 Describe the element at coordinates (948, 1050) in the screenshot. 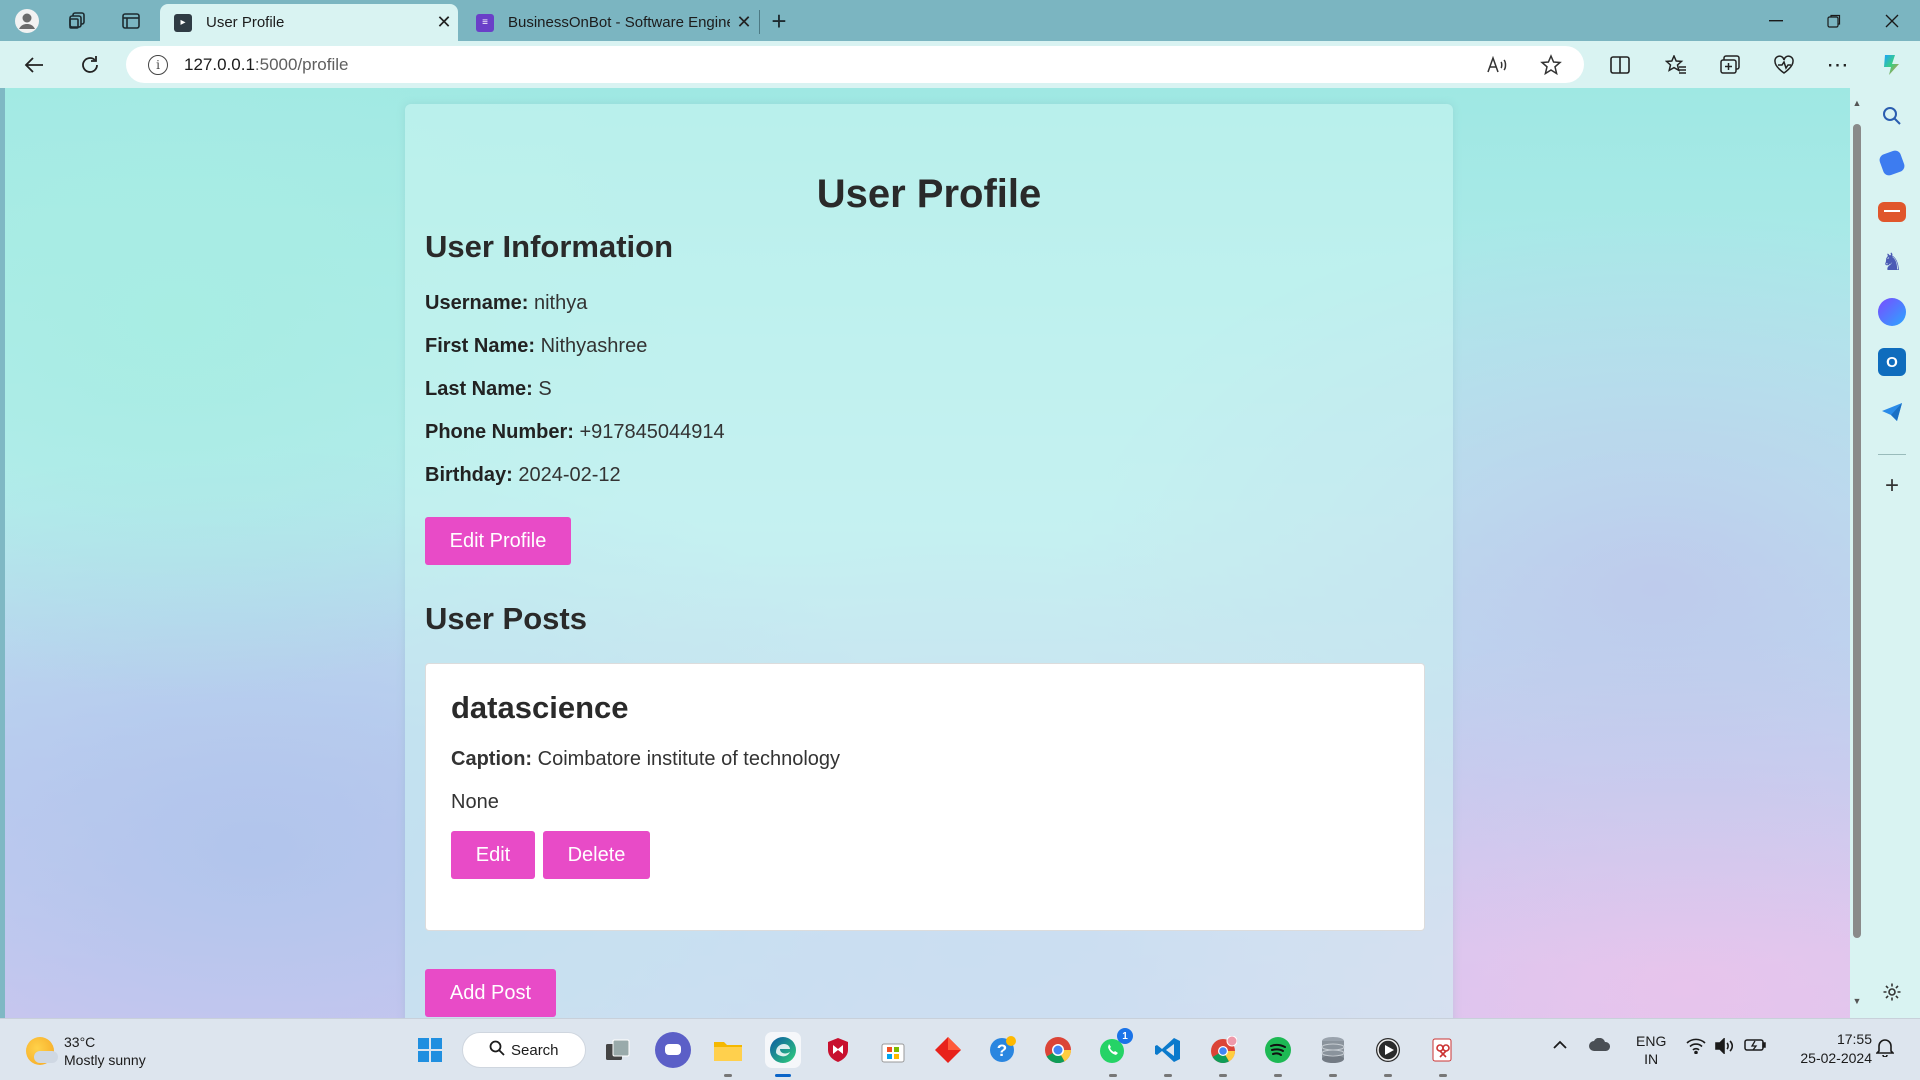

I see `red-diamond-app-icon` at that location.